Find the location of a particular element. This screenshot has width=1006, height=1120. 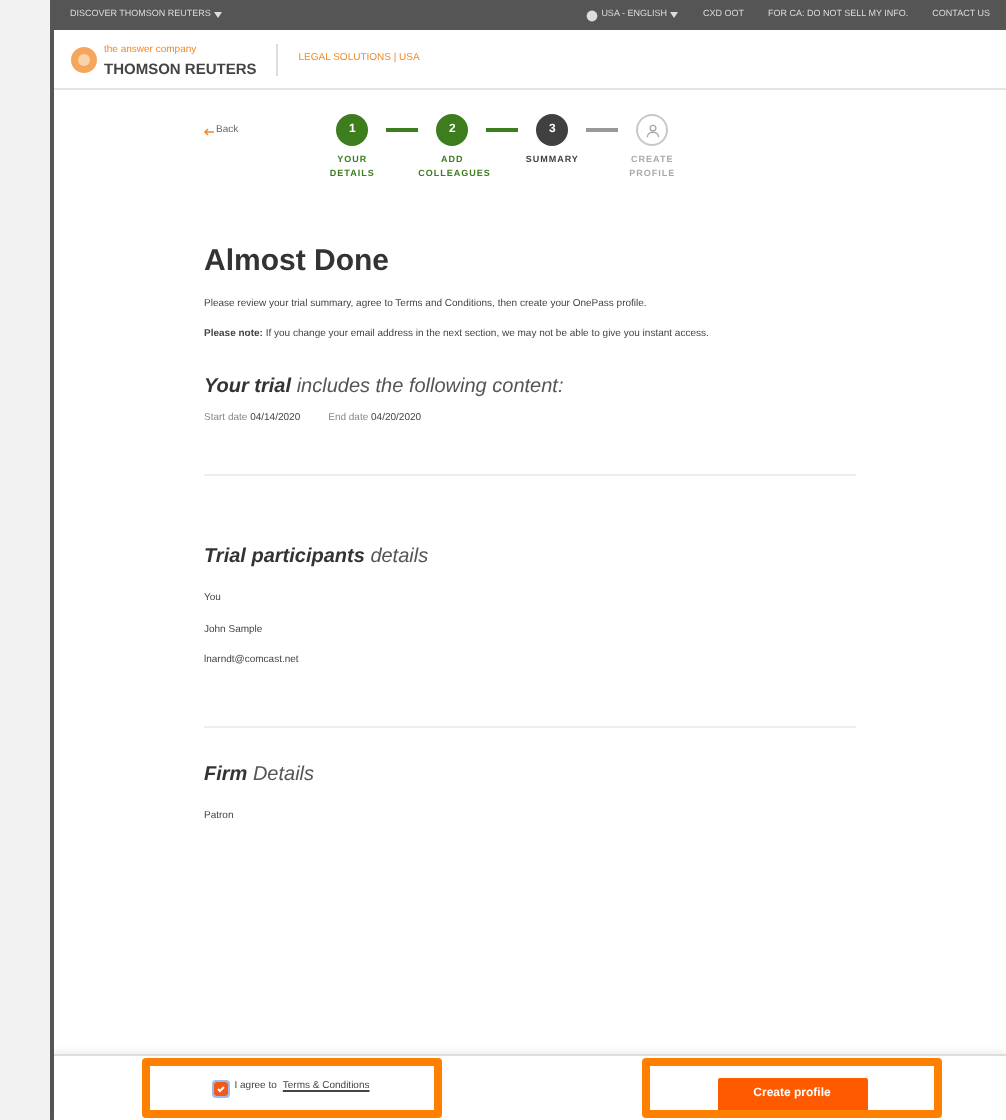

section-heading: Trial participants details is located at coordinates (317, 558).